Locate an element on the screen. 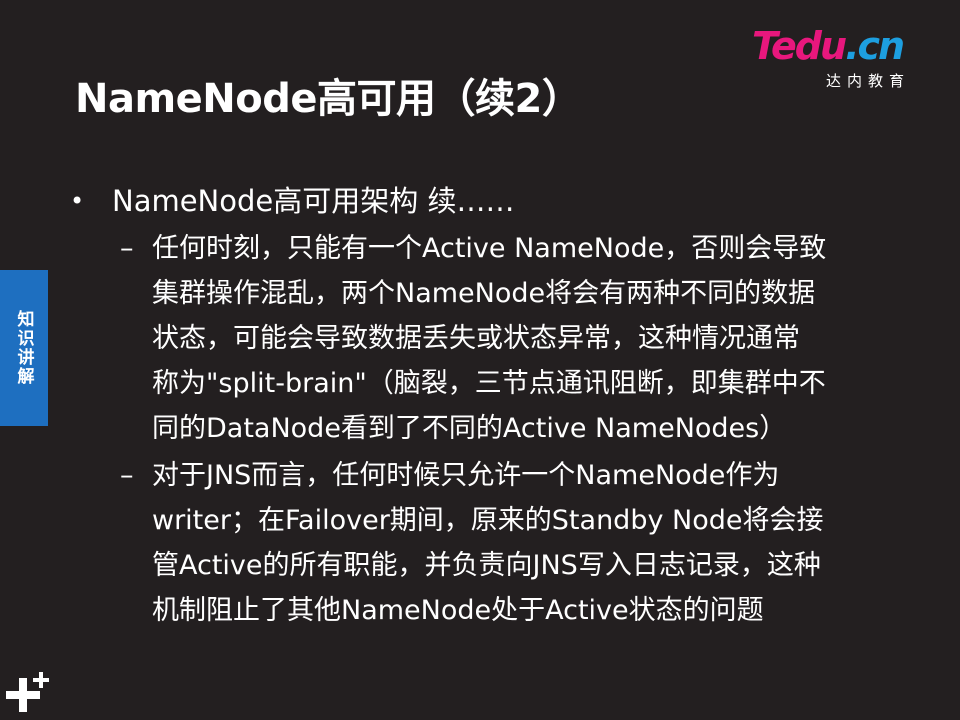 This screenshot has height=720, width=960. subitem-line: writer；在Failover期间，原来的Standby Node将会接 is located at coordinates (488, 520).